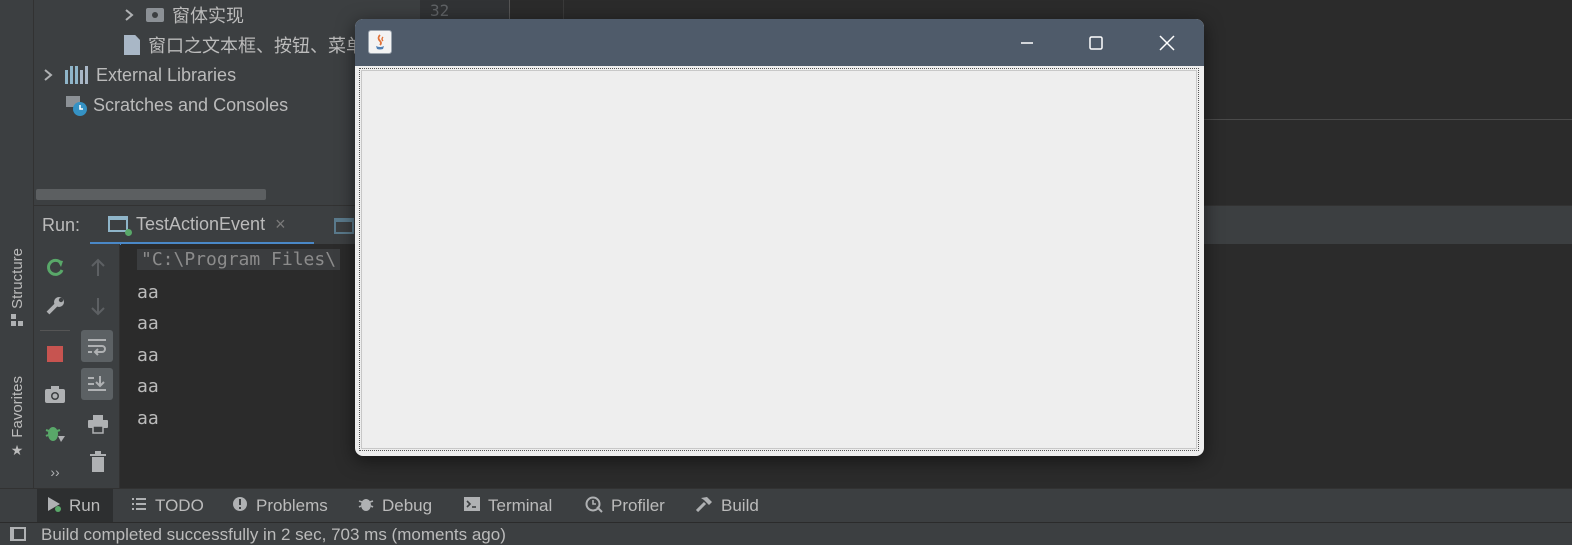 This screenshot has height=545, width=1572. I want to click on tree-item-scratches: Scratches and Consoles, so click(176, 105).